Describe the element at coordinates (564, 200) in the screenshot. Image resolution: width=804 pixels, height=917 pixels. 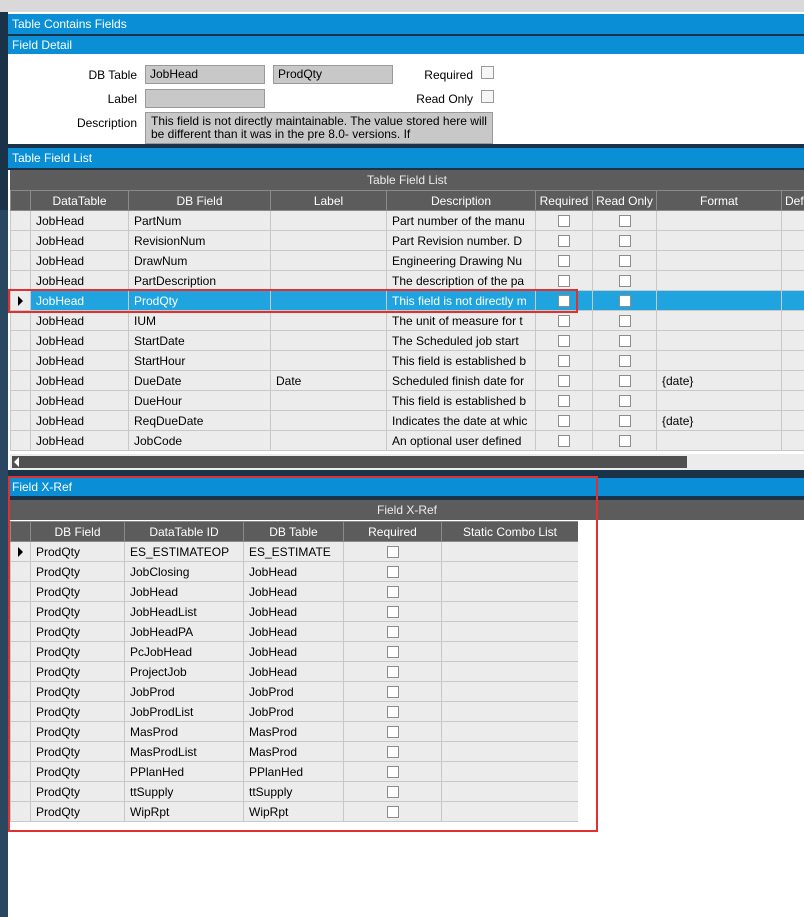
I see `col-header-required: Required` at that location.